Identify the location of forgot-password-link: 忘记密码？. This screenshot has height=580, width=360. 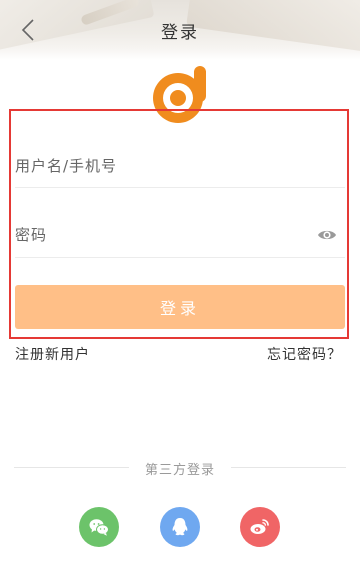
(304, 354).